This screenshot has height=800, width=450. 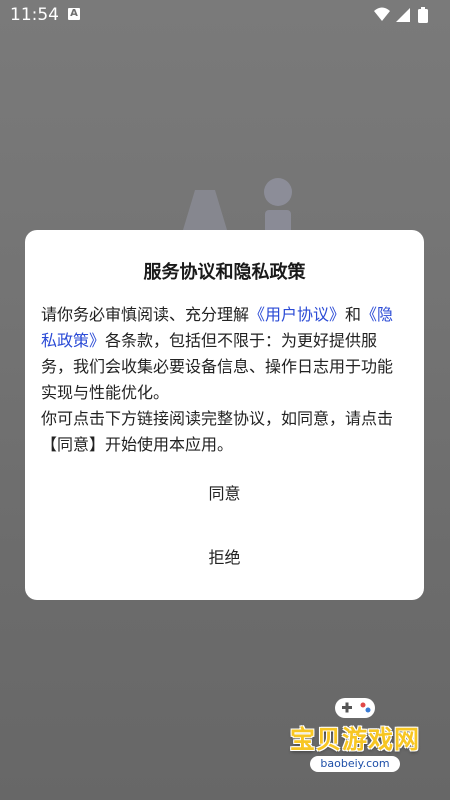 What do you see at coordinates (354, 739) in the screenshot?
I see `watermark-title: 宝贝游戏网` at bounding box center [354, 739].